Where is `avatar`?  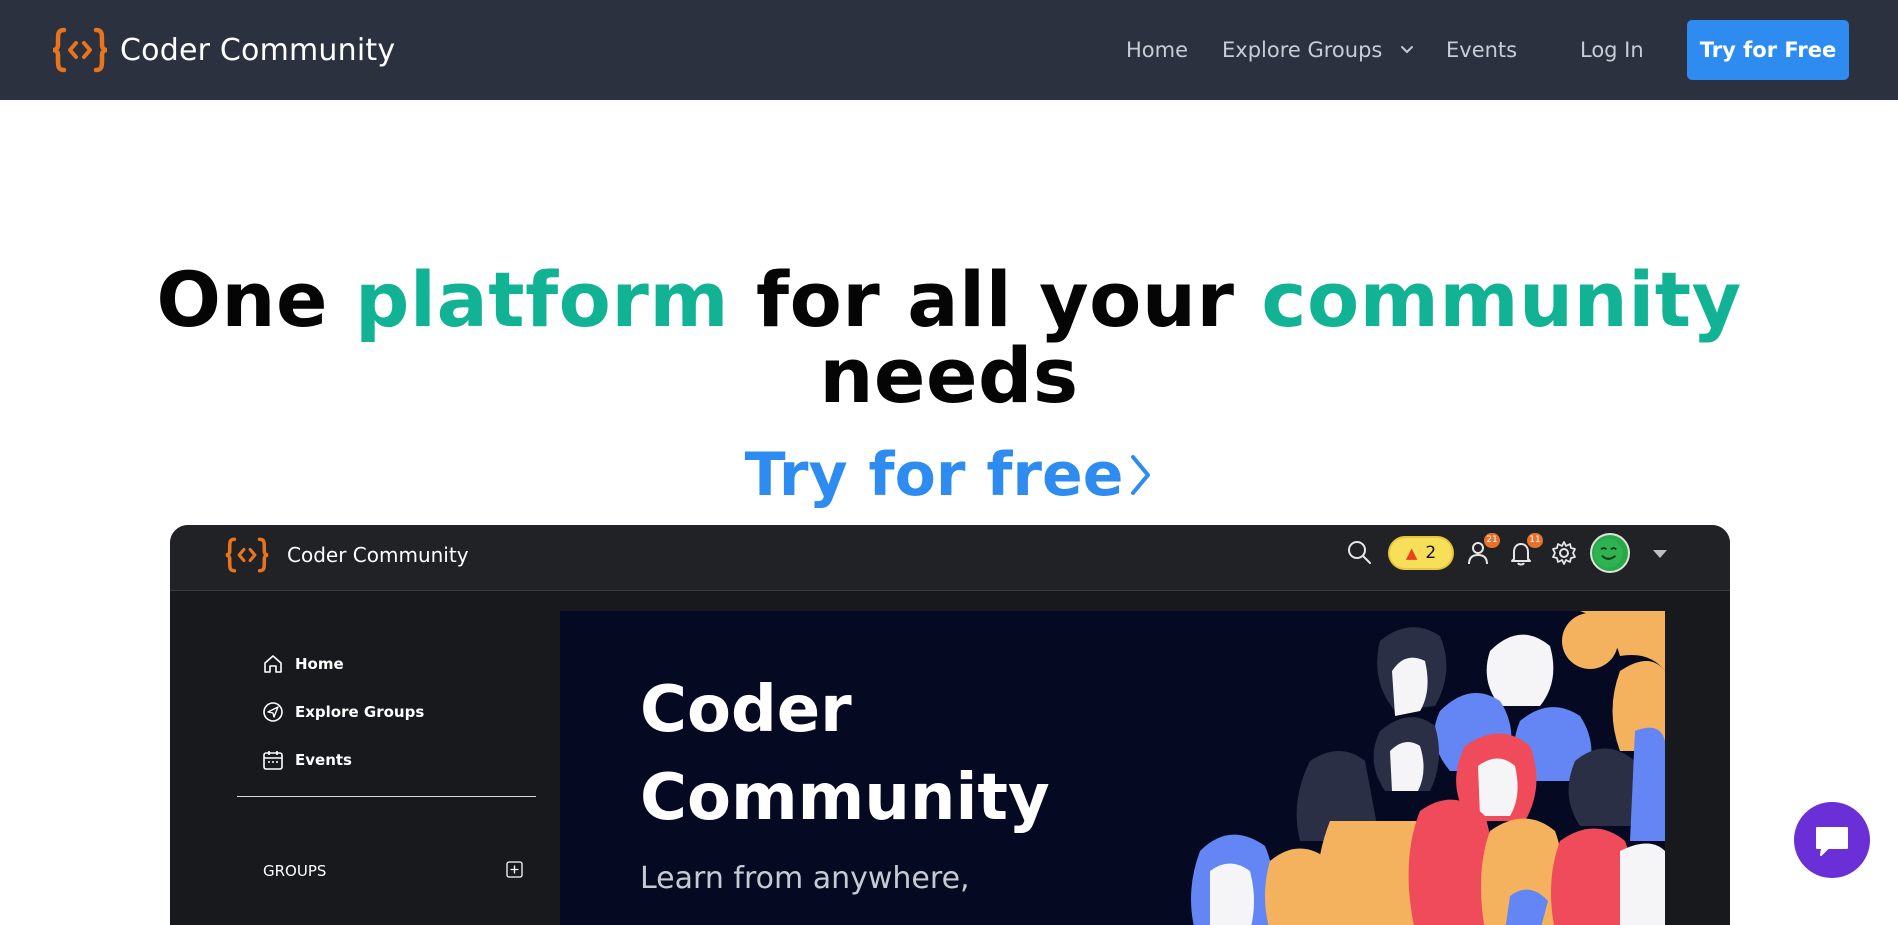
avatar is located at coordinates (1610, 553).